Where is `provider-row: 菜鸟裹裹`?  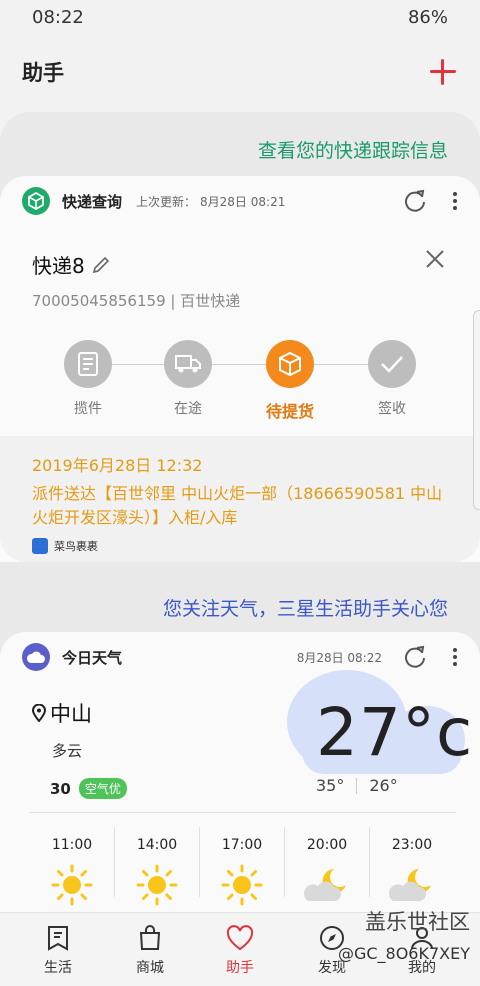
provider-row: 菜鸟裹裹 is located at coordinates (65, 546).